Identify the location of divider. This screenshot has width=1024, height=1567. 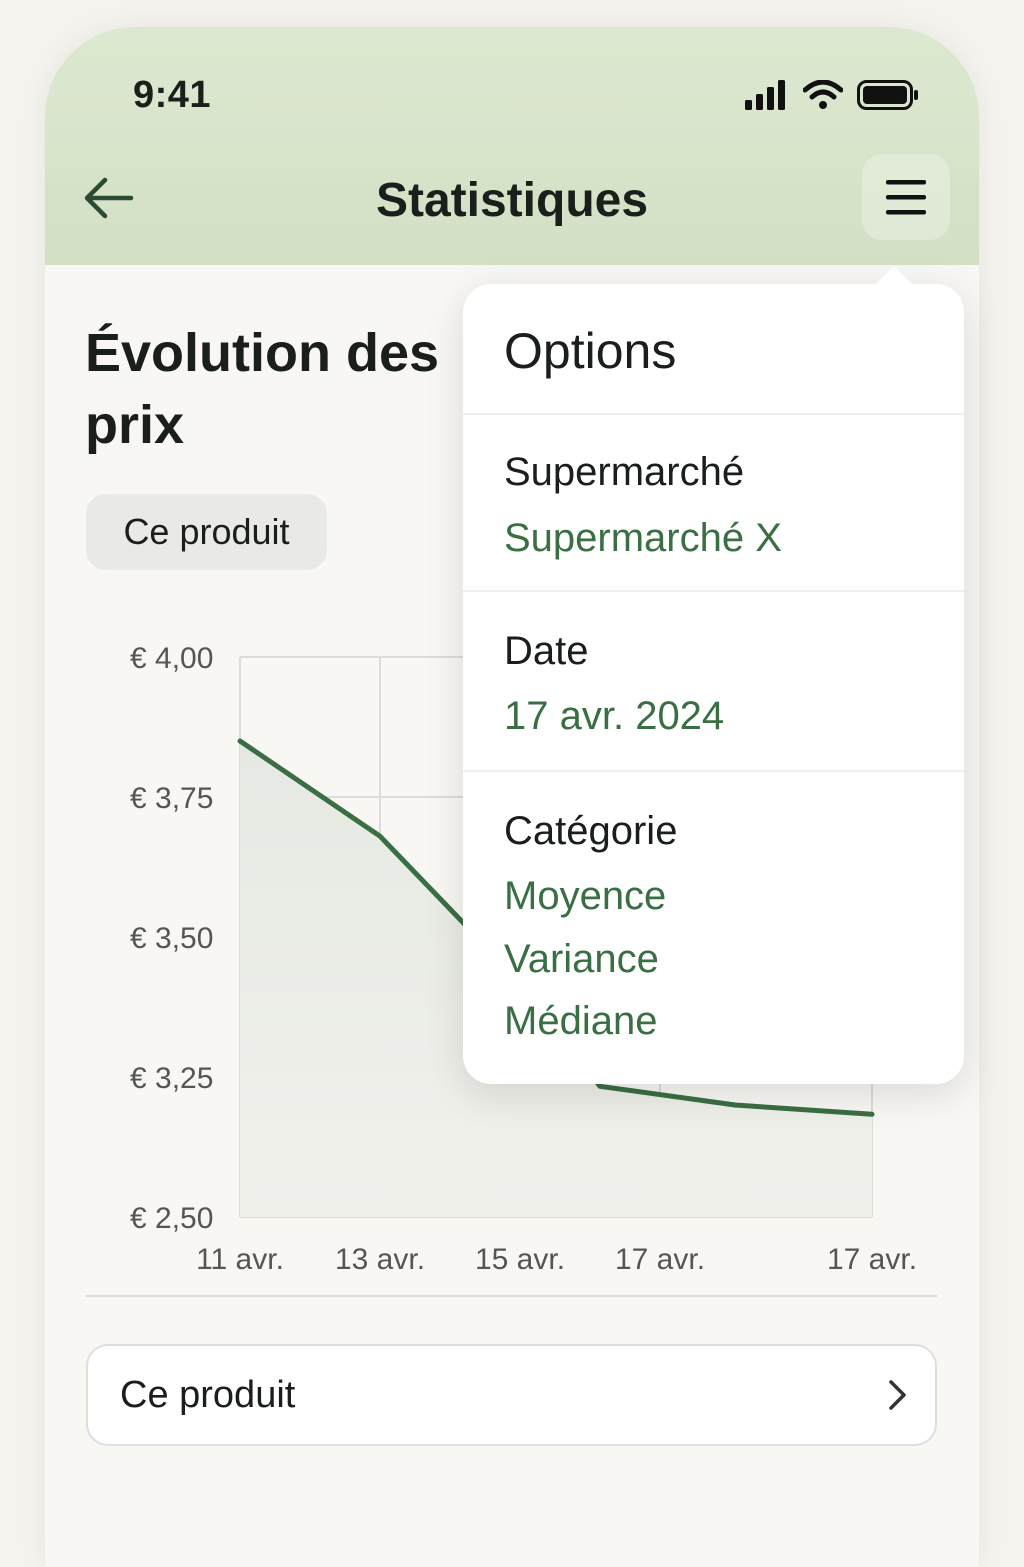
(511, 1296).